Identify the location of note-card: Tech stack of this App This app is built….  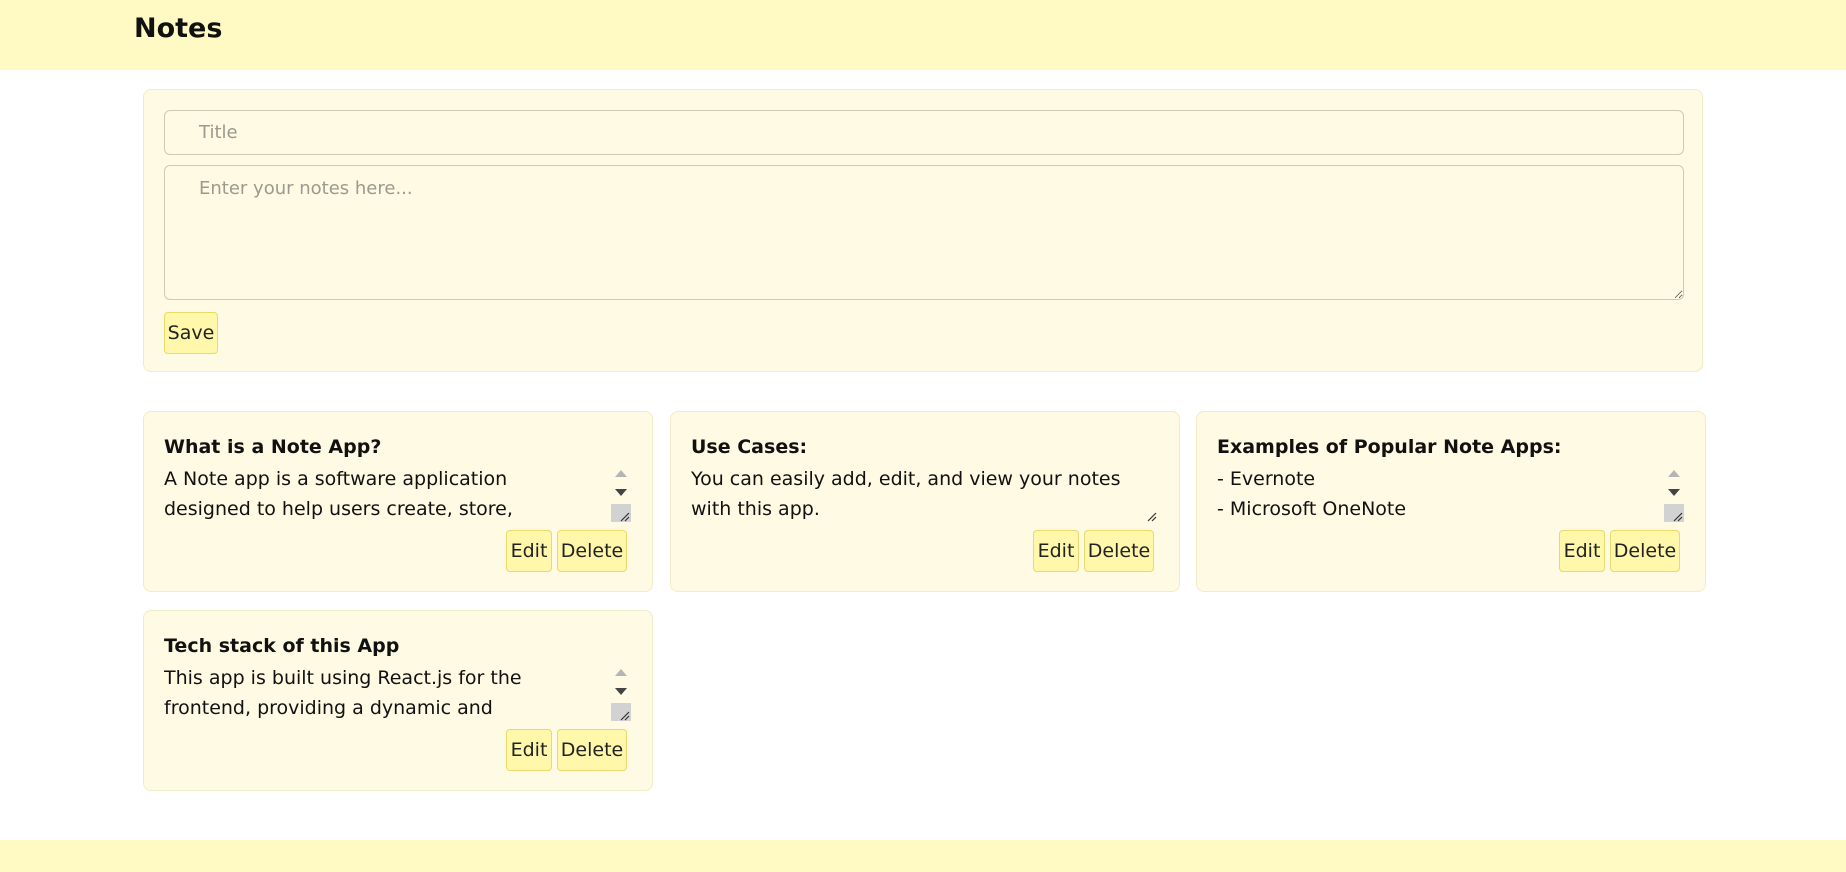
(398, 700).